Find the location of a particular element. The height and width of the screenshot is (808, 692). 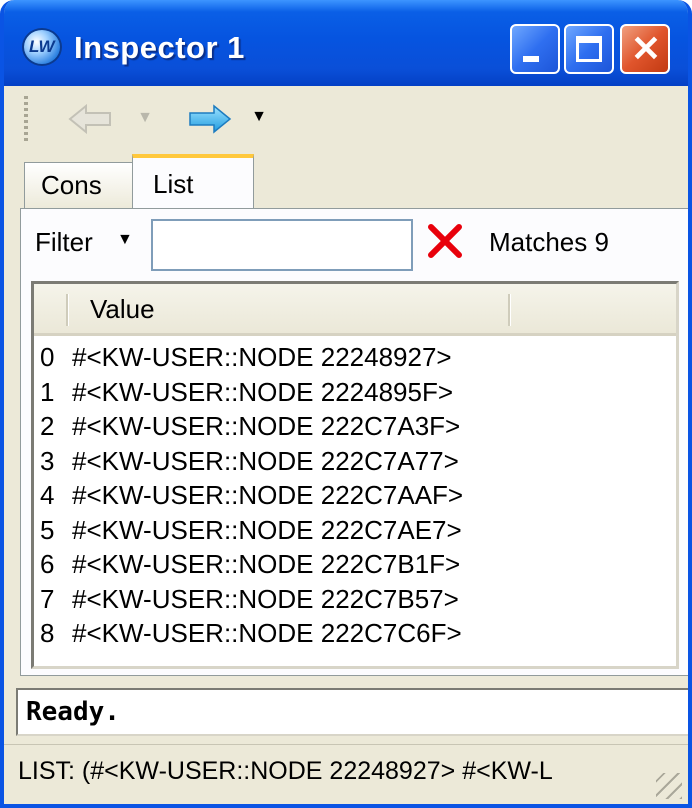

list-item: 7 #<KW-USER::NODE 222C7B57> is located at coordinates (355, 599).